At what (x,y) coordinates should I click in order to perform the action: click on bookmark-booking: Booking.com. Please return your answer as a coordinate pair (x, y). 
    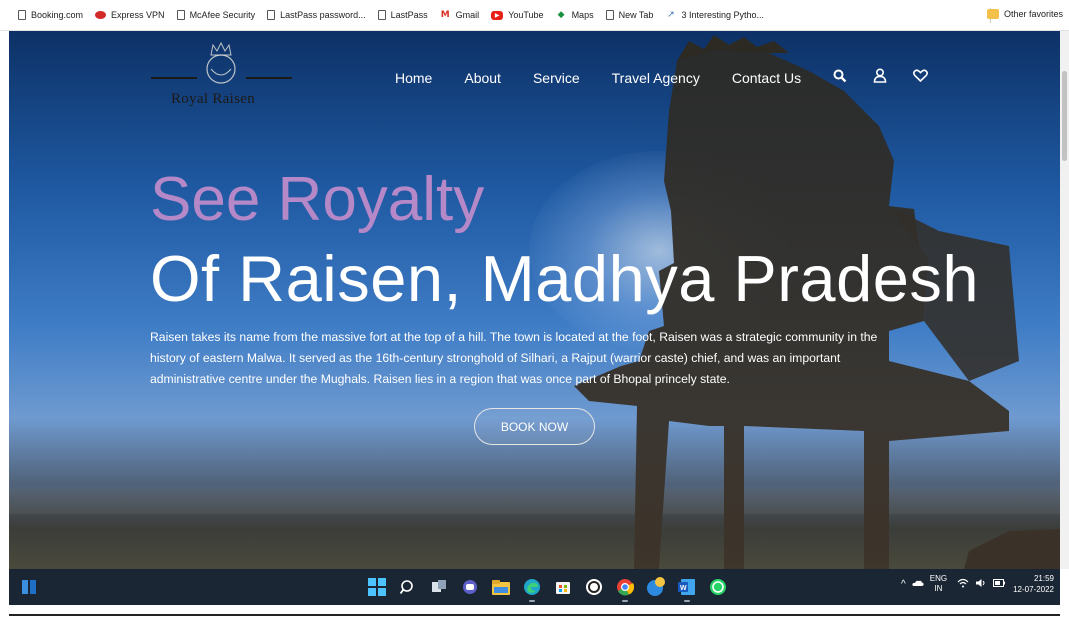
    Looking at the image, I should click on (50, 15).